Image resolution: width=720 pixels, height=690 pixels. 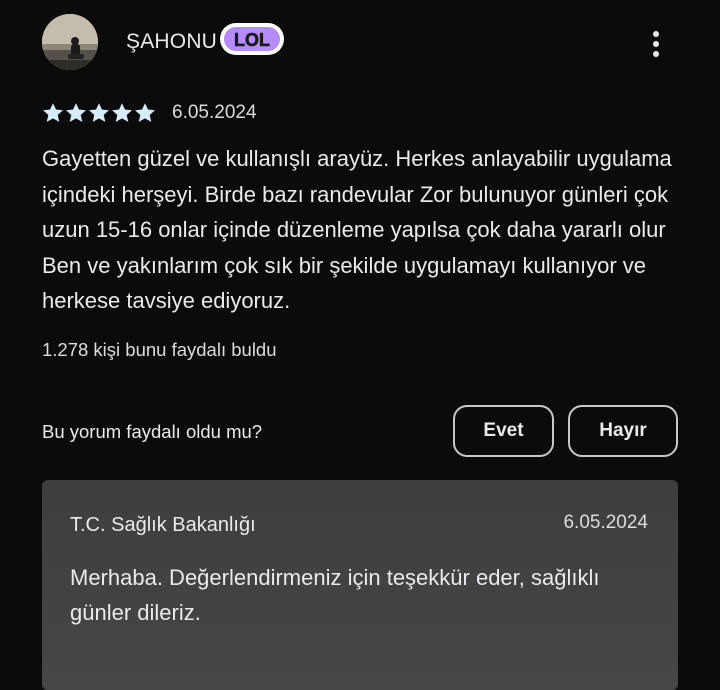 I want to click on avatar, so click(x=70, y=42).